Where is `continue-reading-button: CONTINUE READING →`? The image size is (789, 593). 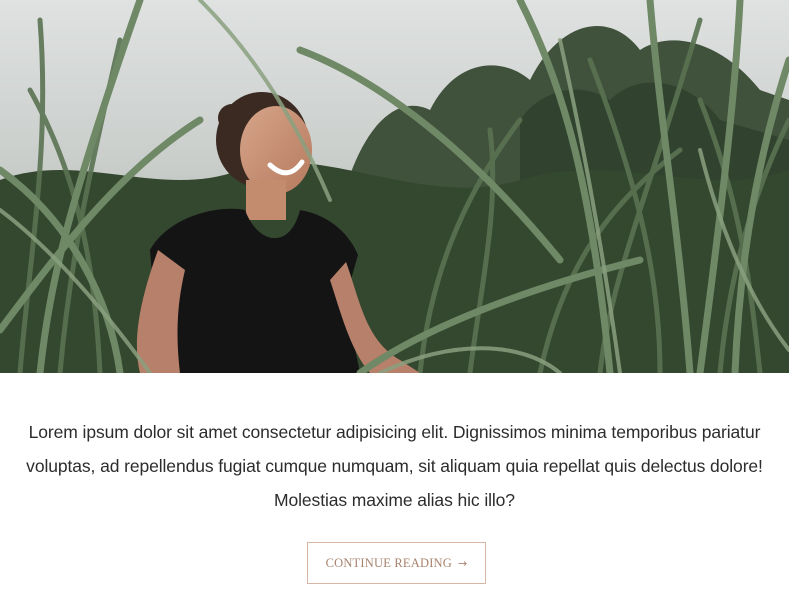
continue-reading-button: CONTINUE READING → is located at coordinates (396, 563).